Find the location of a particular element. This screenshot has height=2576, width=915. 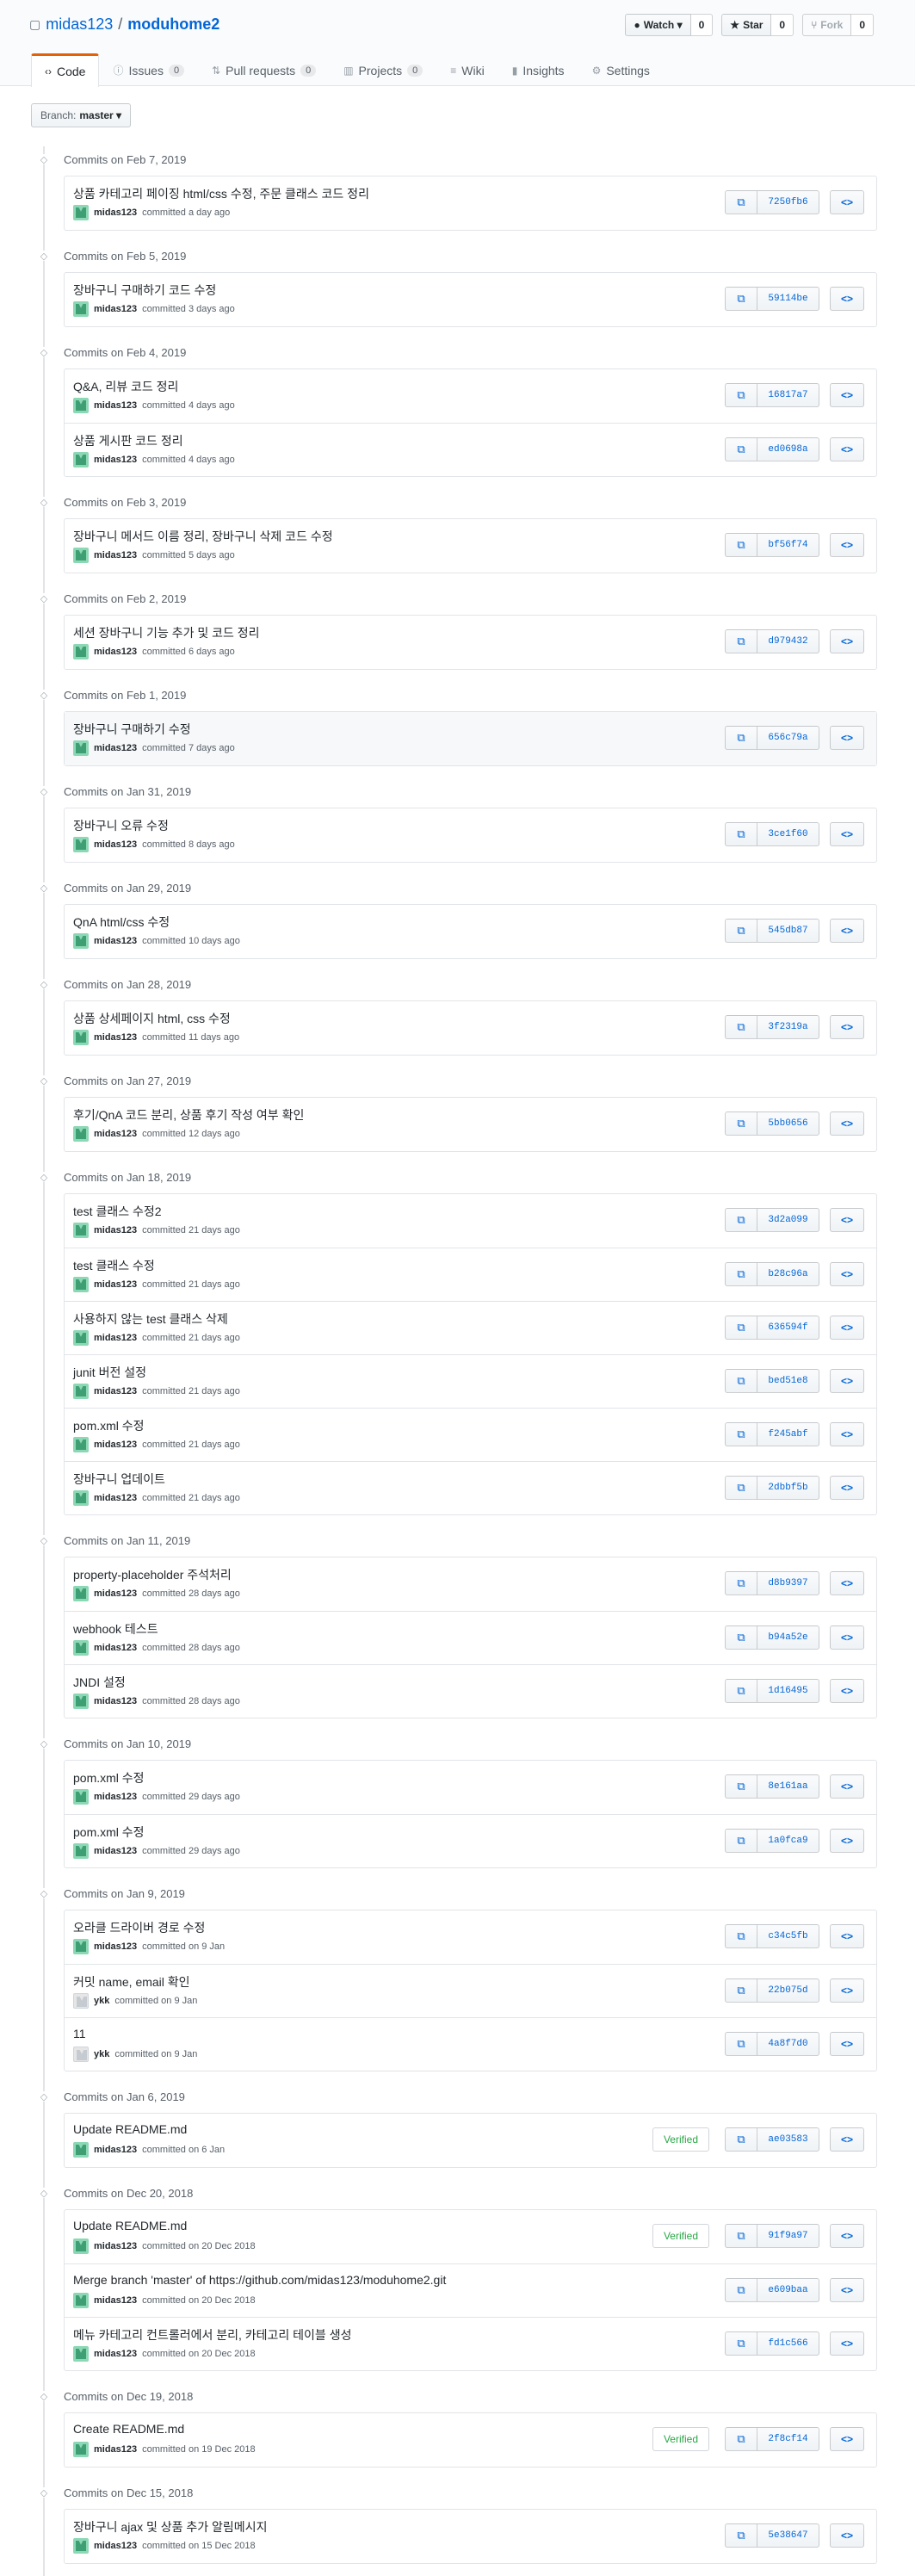

commit-sha-link: 1d16495 is located at coordinates (788, 1691).